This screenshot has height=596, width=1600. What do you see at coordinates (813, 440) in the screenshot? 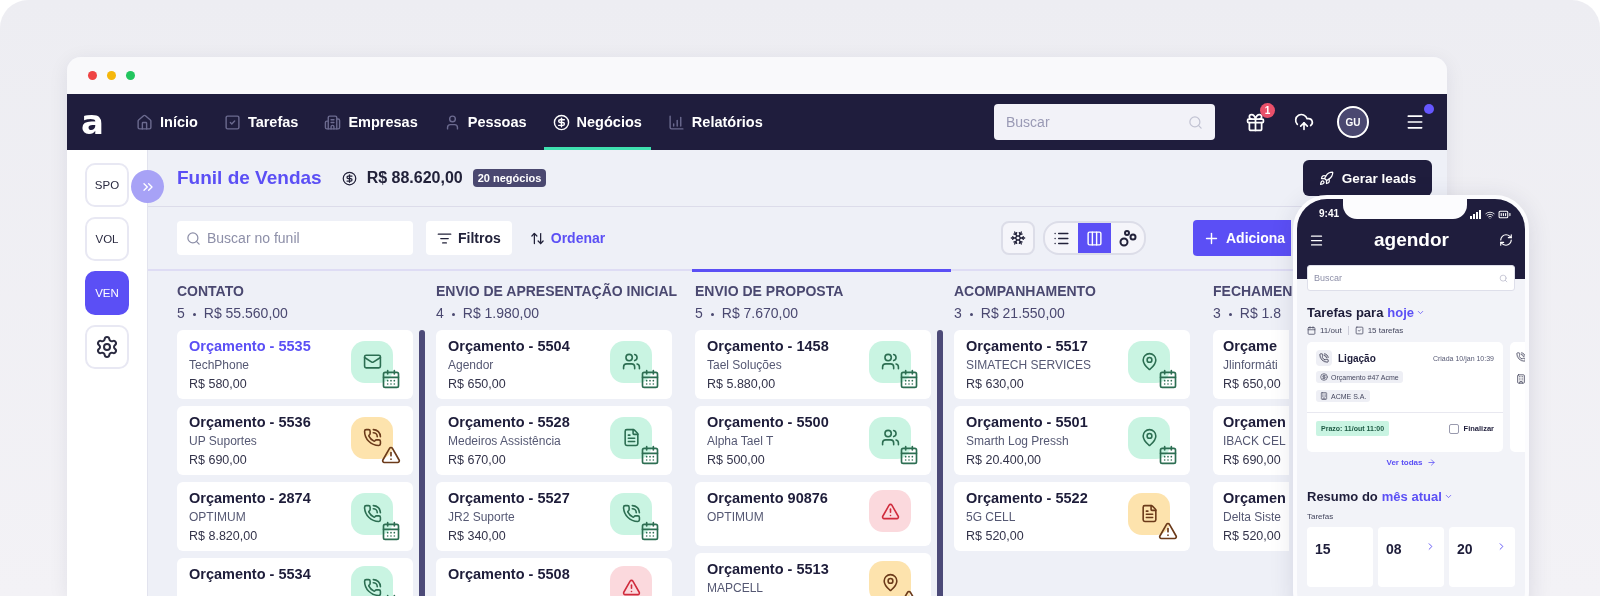
I see `deal-card: Orçamento - 5500 Alpha Tael T R$ 500,00` at bounding box center [813, 440].